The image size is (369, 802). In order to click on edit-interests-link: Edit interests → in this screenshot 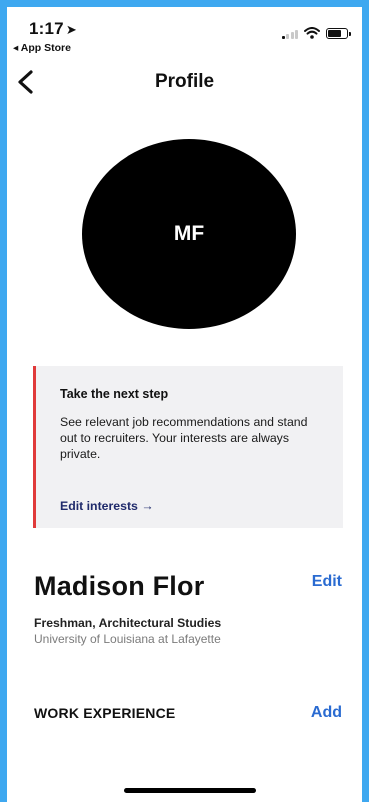, I will do `click(107, 506)`.